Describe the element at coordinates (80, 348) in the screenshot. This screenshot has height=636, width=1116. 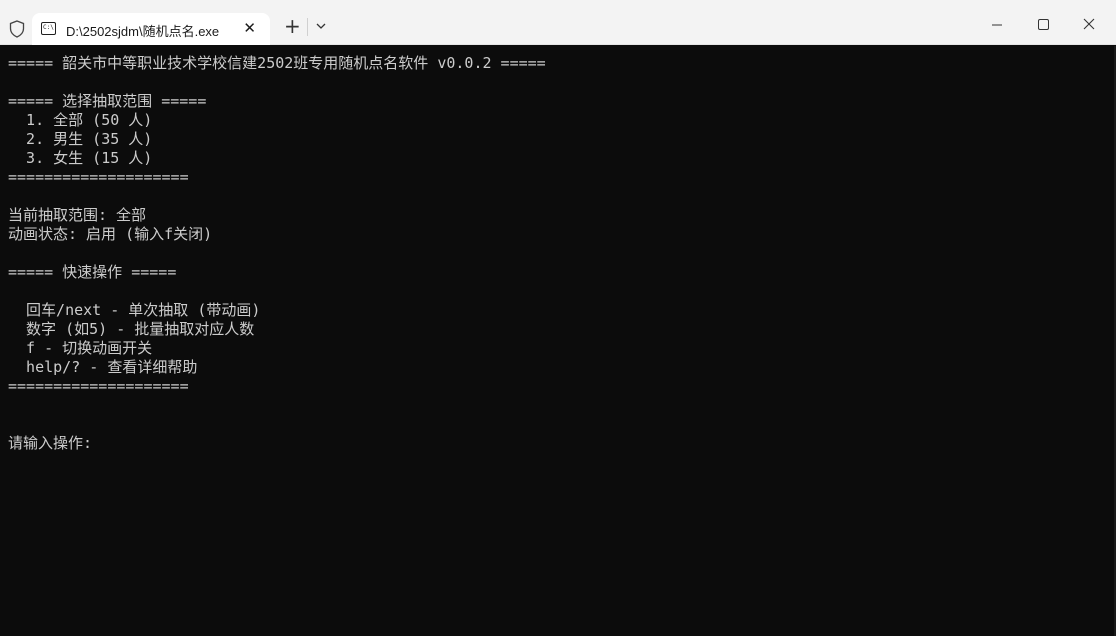
I see `terminal-line: f - 切换动画开关` at that location.